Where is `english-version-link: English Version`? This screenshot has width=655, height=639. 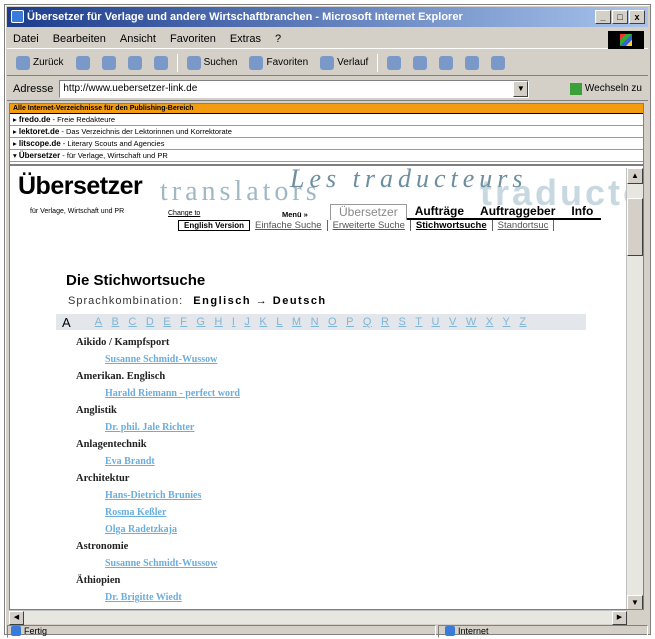
english-version-link: English Version is located at coordinates (214, 225).